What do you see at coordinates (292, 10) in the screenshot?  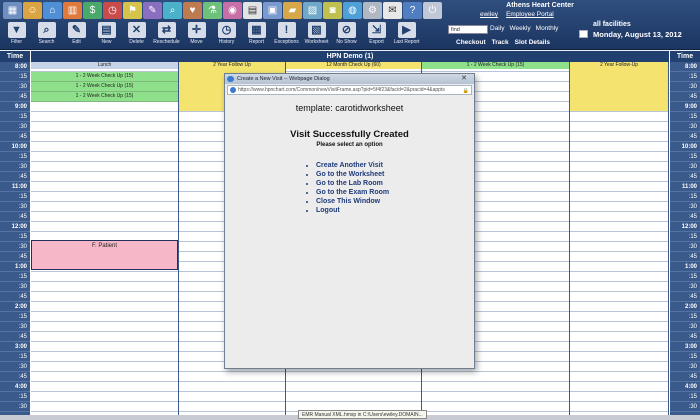 I see `folder-icon: ▰` at bounding box center [292, 10].